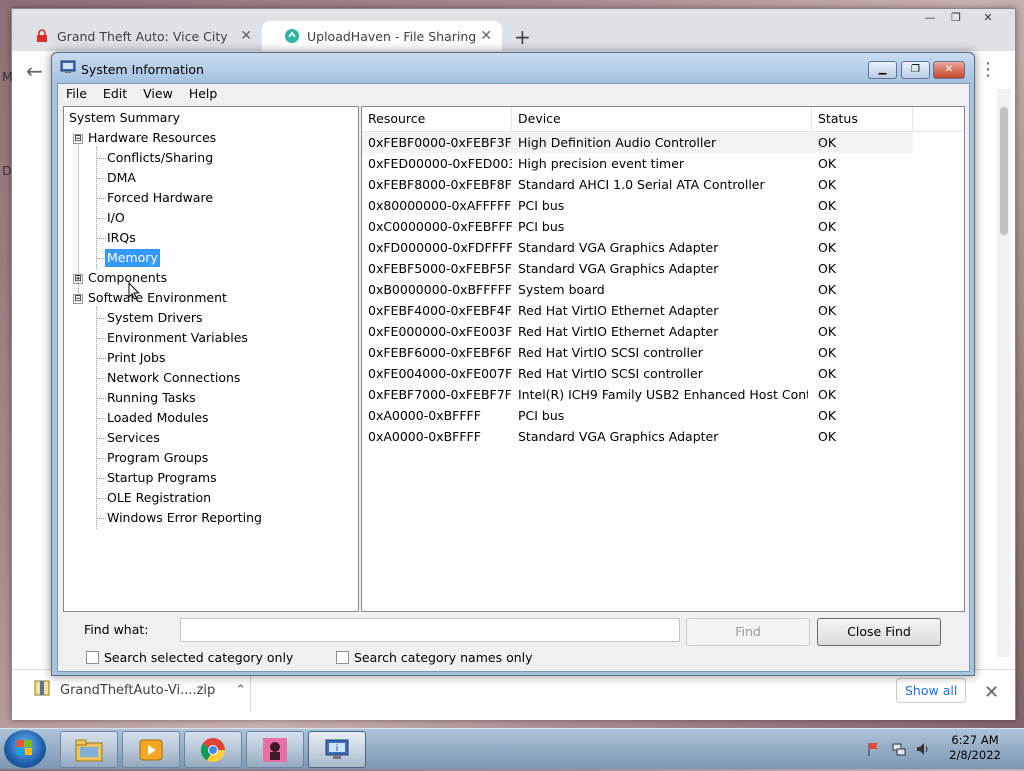 This screenshot has width=1024, height=771. I want to click on tree-item-memory-selected: Memory, so click(132, 258).